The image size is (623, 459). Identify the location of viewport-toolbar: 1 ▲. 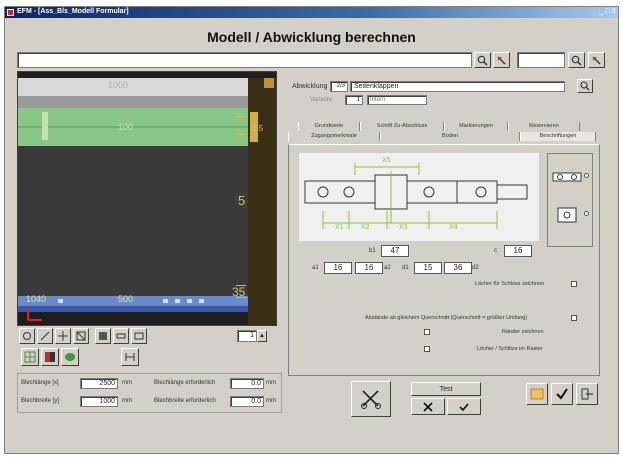
(147, 336).